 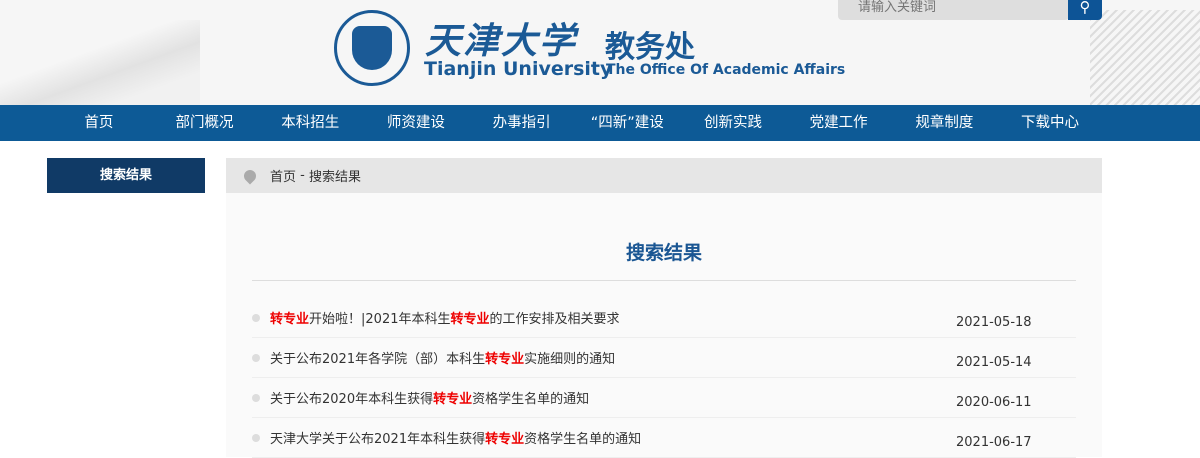 What do you see at coordinates (650, 47) in the screenshot?
I see `office-name-cn: 教务处` at bounding box center [650, 47].